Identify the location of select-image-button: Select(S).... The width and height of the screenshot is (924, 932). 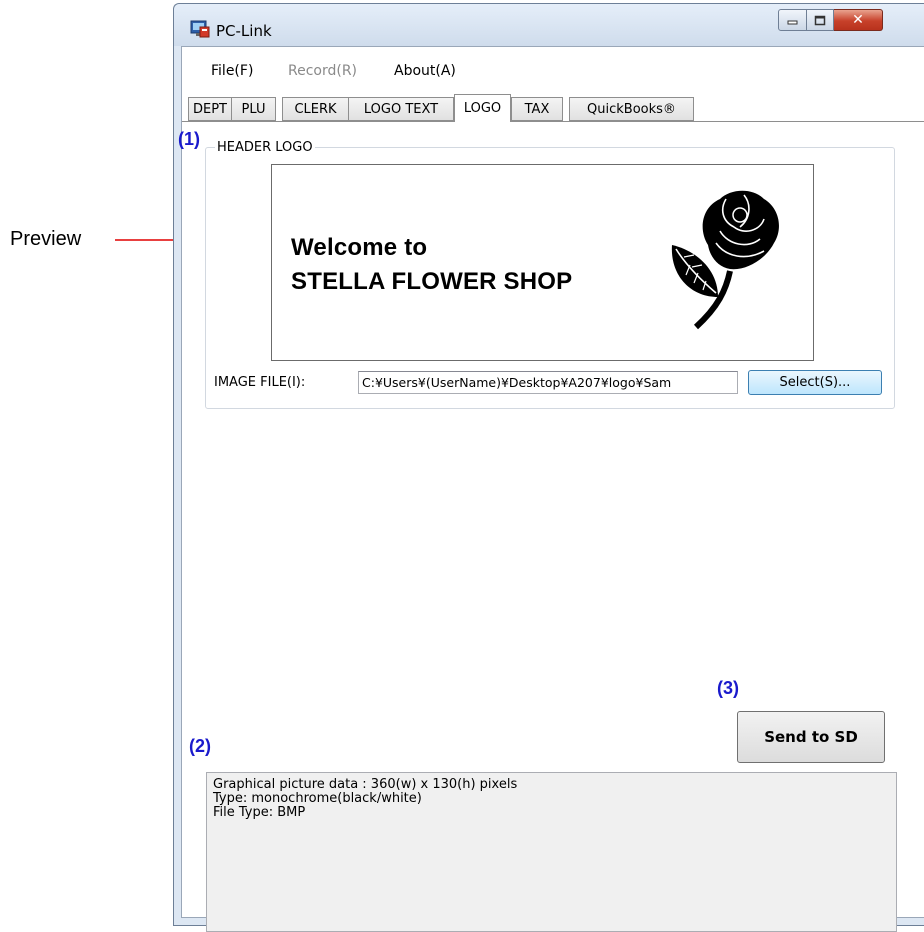
(815, 382).